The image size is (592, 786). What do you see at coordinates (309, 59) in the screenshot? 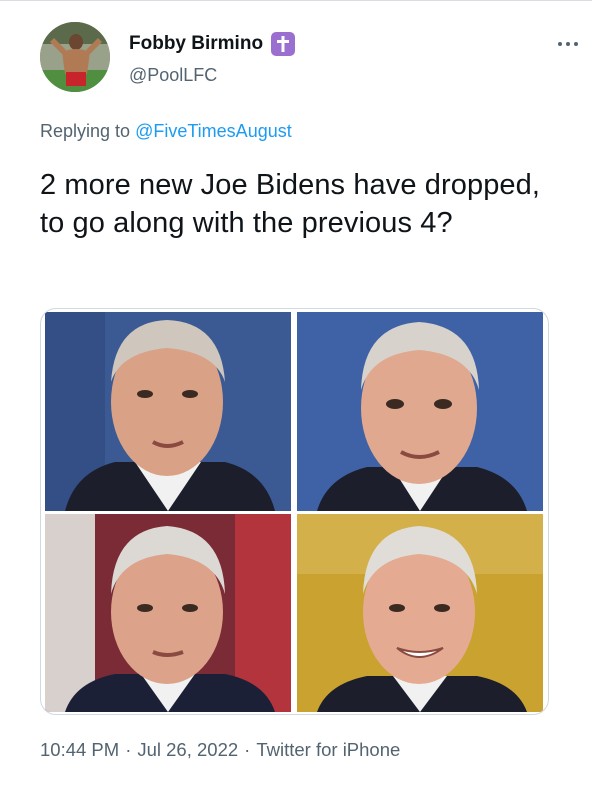
I see `tweet-header: Fobby Birmino @PoolLFC` at bounding box center [309, 59].